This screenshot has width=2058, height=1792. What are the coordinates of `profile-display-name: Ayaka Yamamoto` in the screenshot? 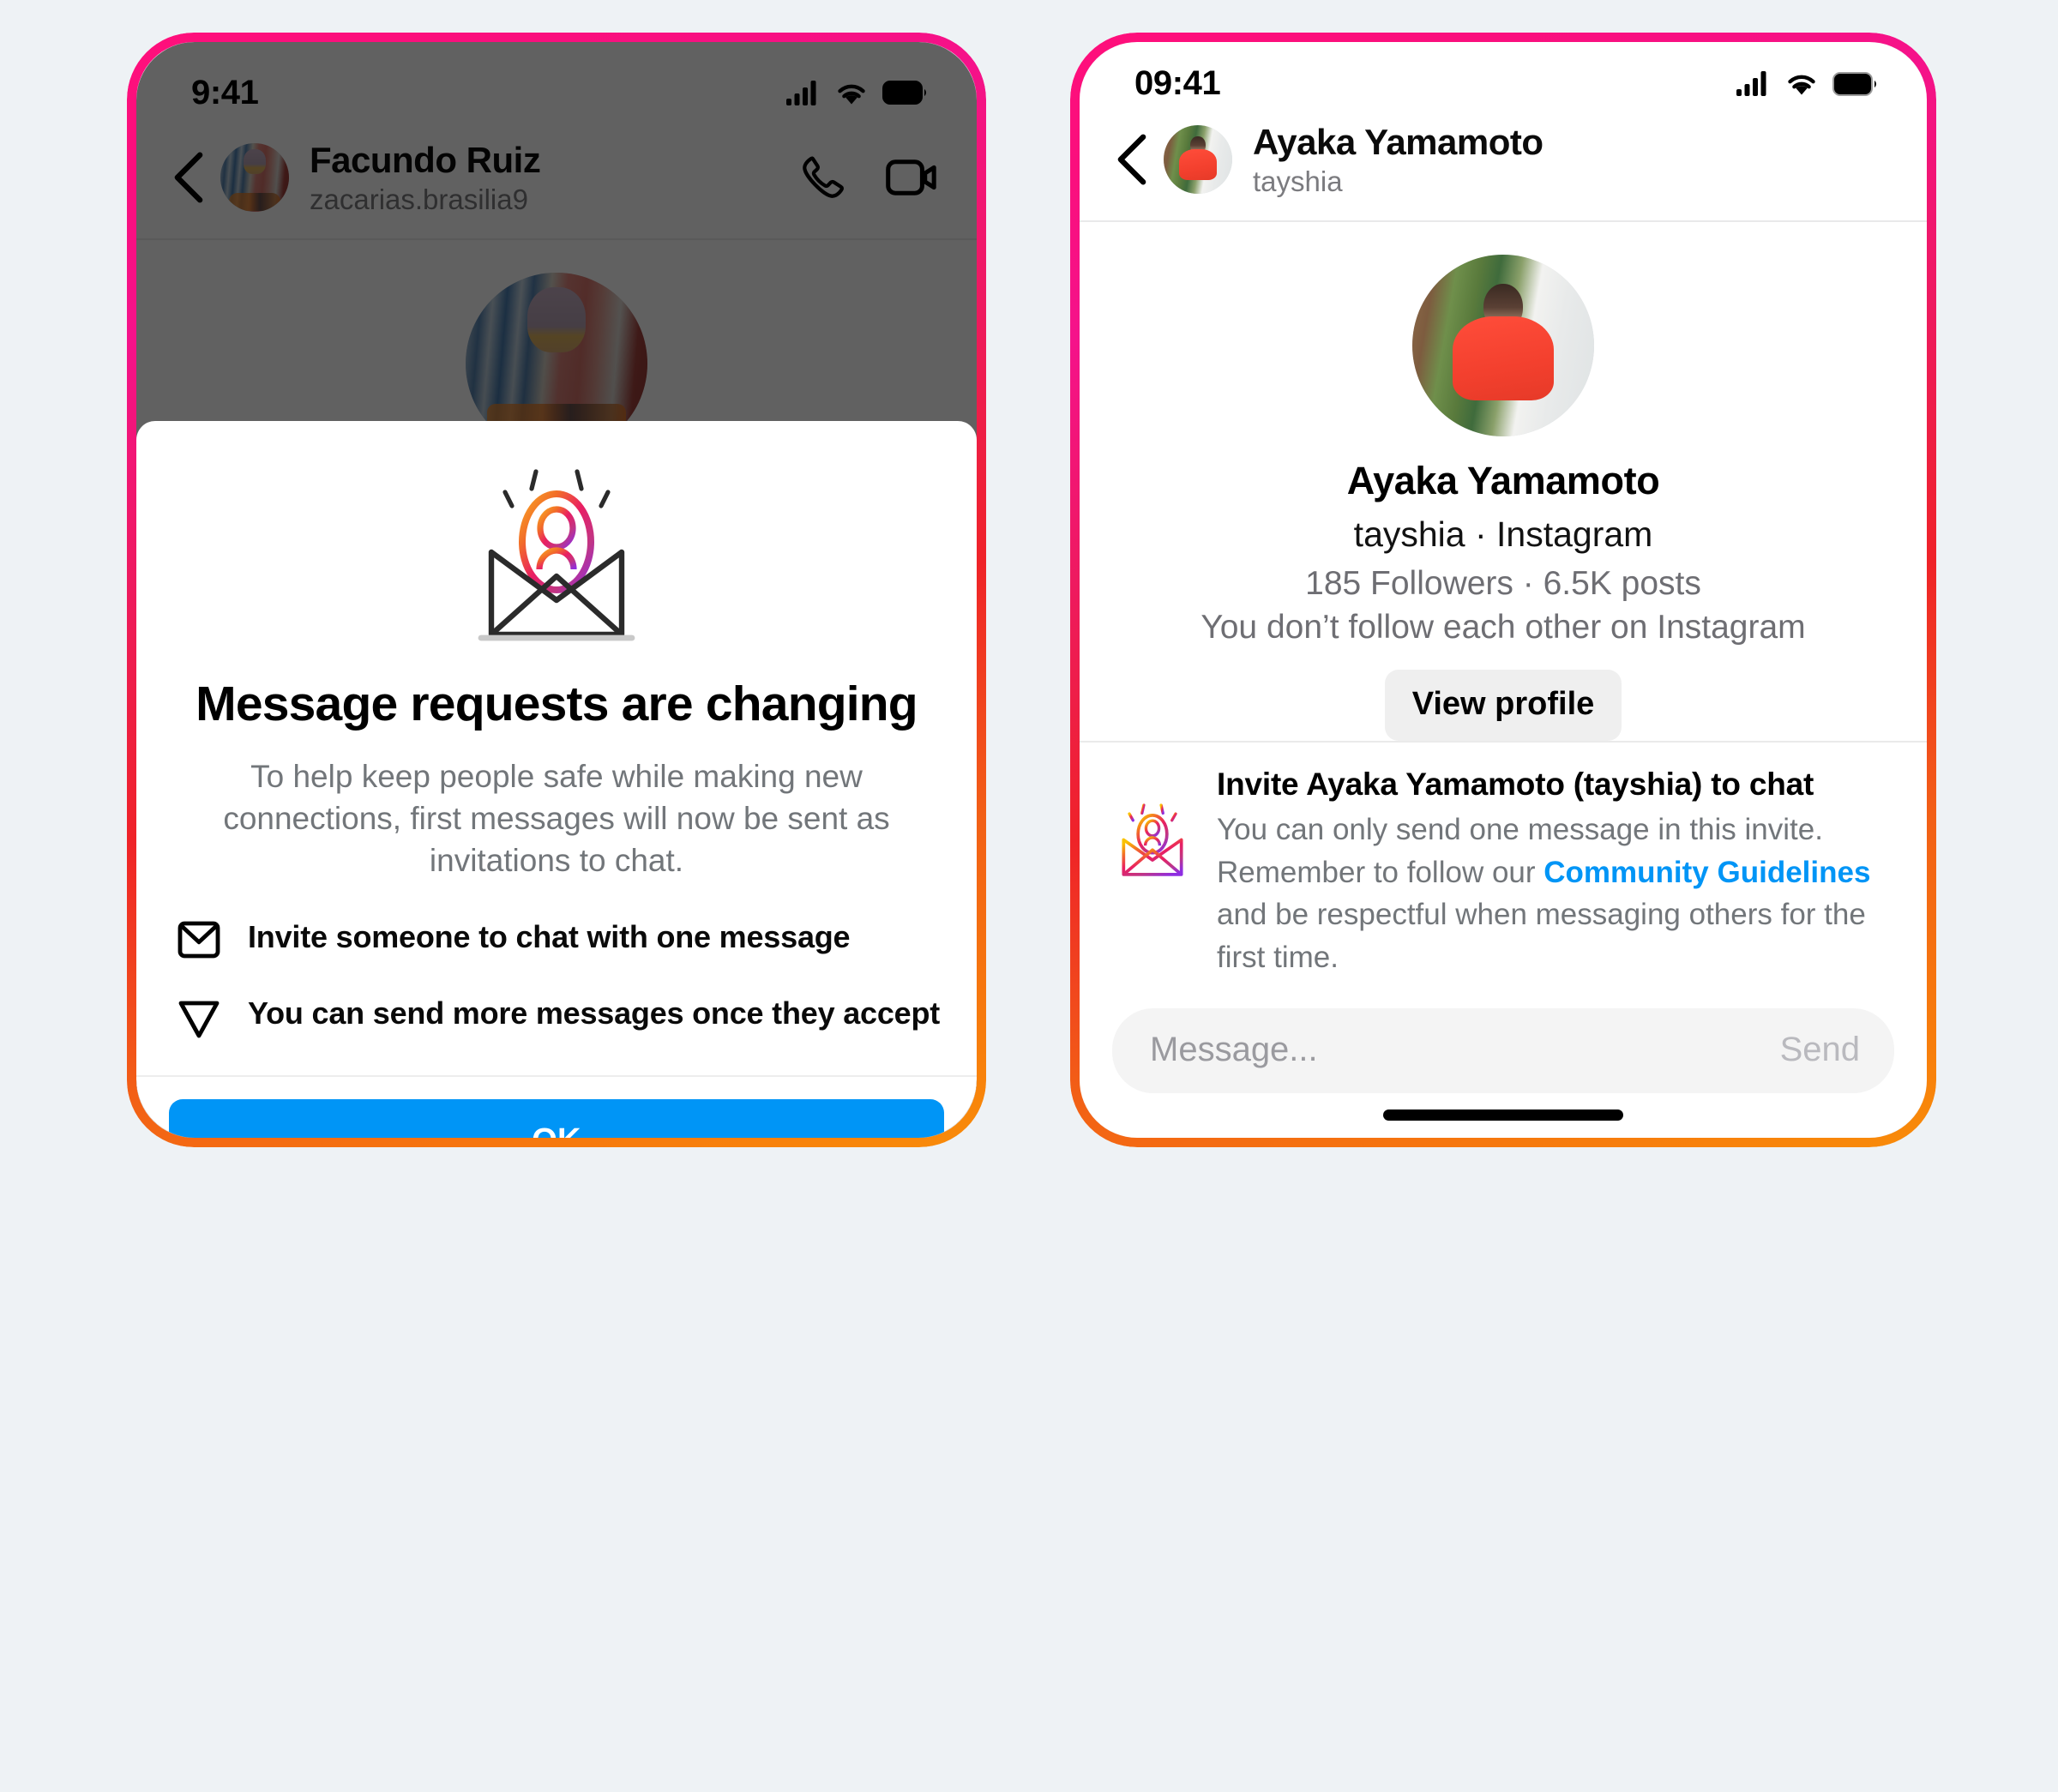 It's located at (1503, 480).